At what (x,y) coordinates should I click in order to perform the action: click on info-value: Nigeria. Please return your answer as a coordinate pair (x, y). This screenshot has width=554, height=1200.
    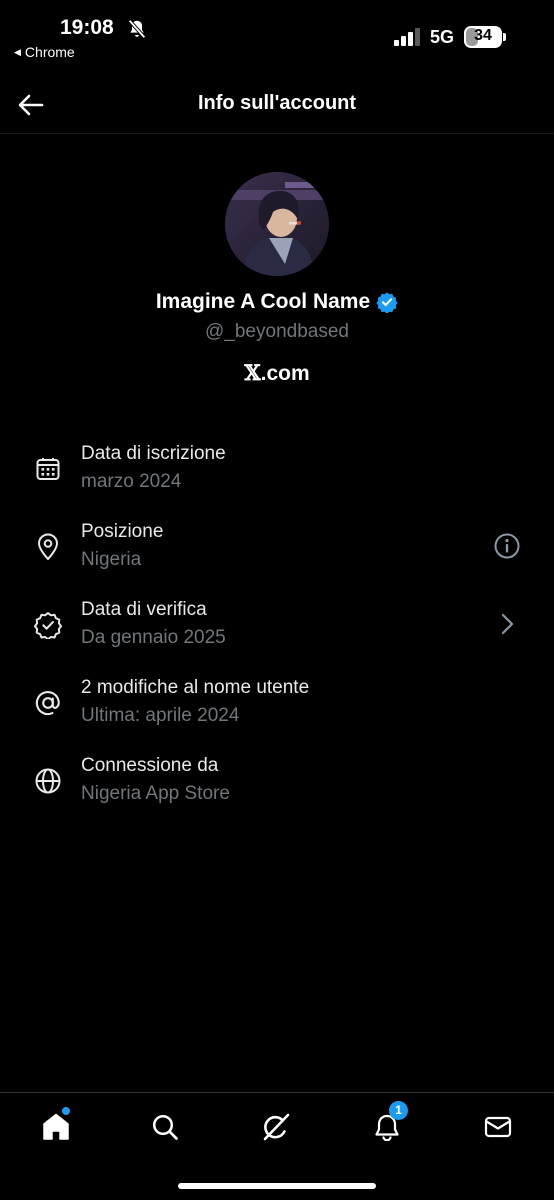
    Looking at the image, I should click on (111, 559).